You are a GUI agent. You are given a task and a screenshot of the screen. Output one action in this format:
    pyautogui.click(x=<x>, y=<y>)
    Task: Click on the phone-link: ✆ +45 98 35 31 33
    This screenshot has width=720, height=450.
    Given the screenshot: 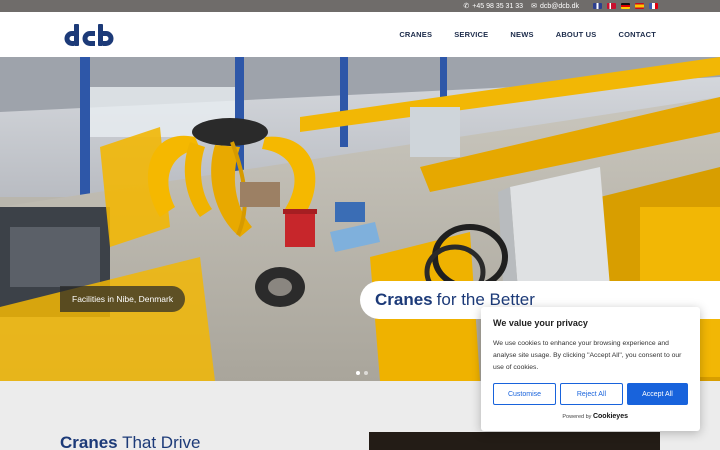 What is the action you would take?
    pyautogui.click(x=493, y=6)
    